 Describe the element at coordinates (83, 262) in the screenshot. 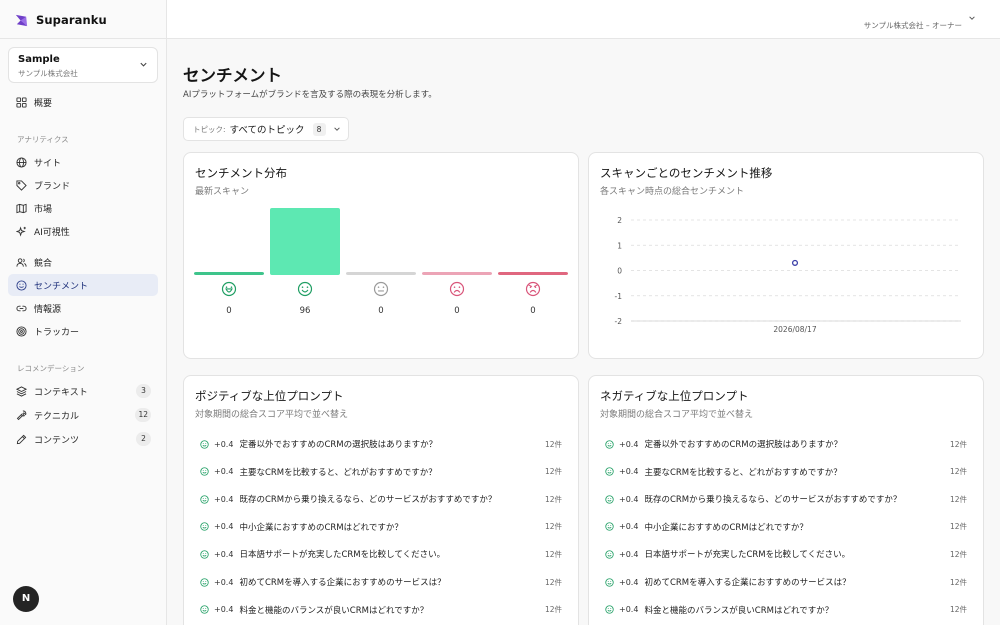

I see `sidebar-item-competitors: 競合` at that location.